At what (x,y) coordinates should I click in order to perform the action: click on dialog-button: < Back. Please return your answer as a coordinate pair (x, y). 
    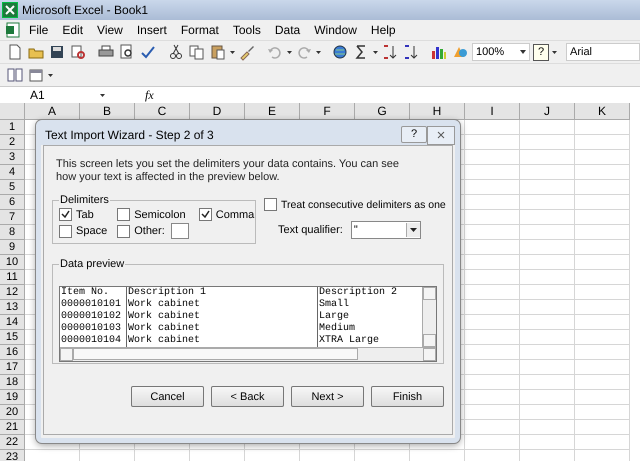
    Looking at the image, I should click on (247, 396).